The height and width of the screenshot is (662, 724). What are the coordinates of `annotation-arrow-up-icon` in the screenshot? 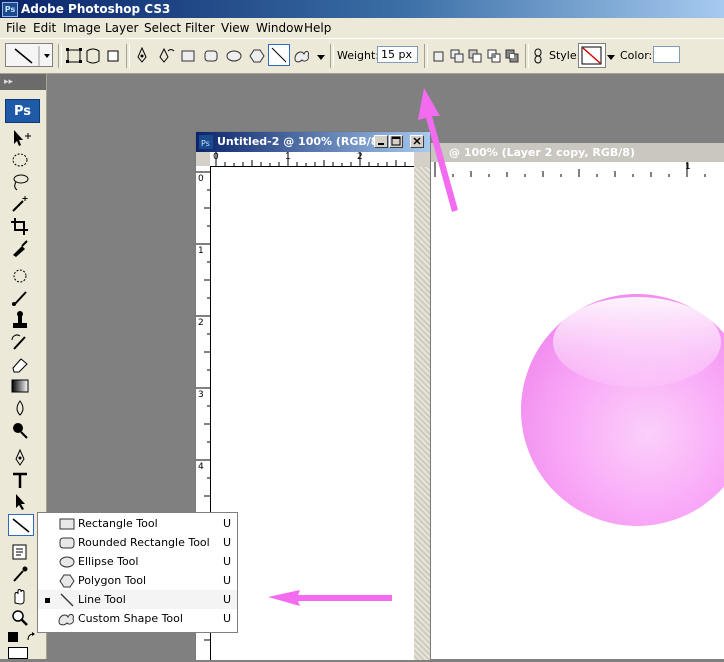 It's located at (438, 150).